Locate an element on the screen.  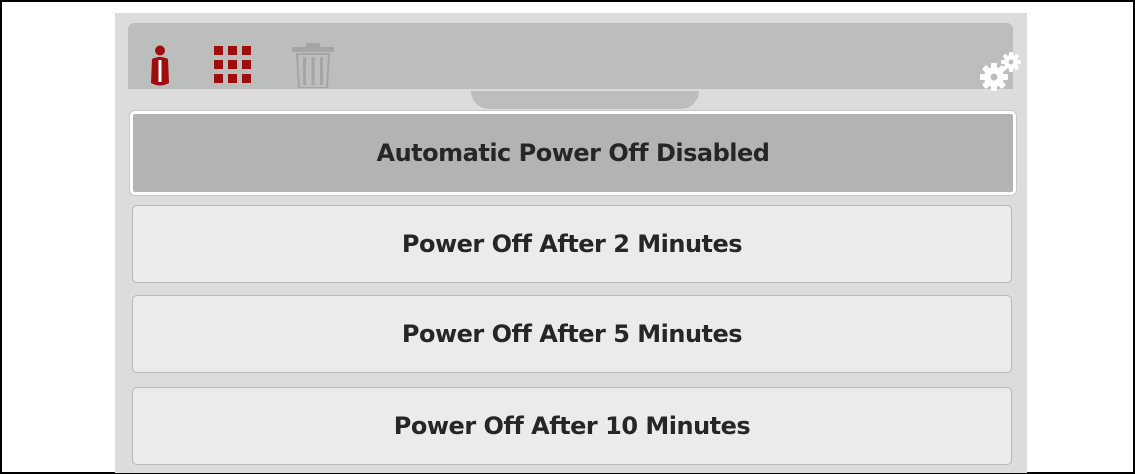
option-label: Power Off After 5 Minutes is located at coordinates (572, 334).